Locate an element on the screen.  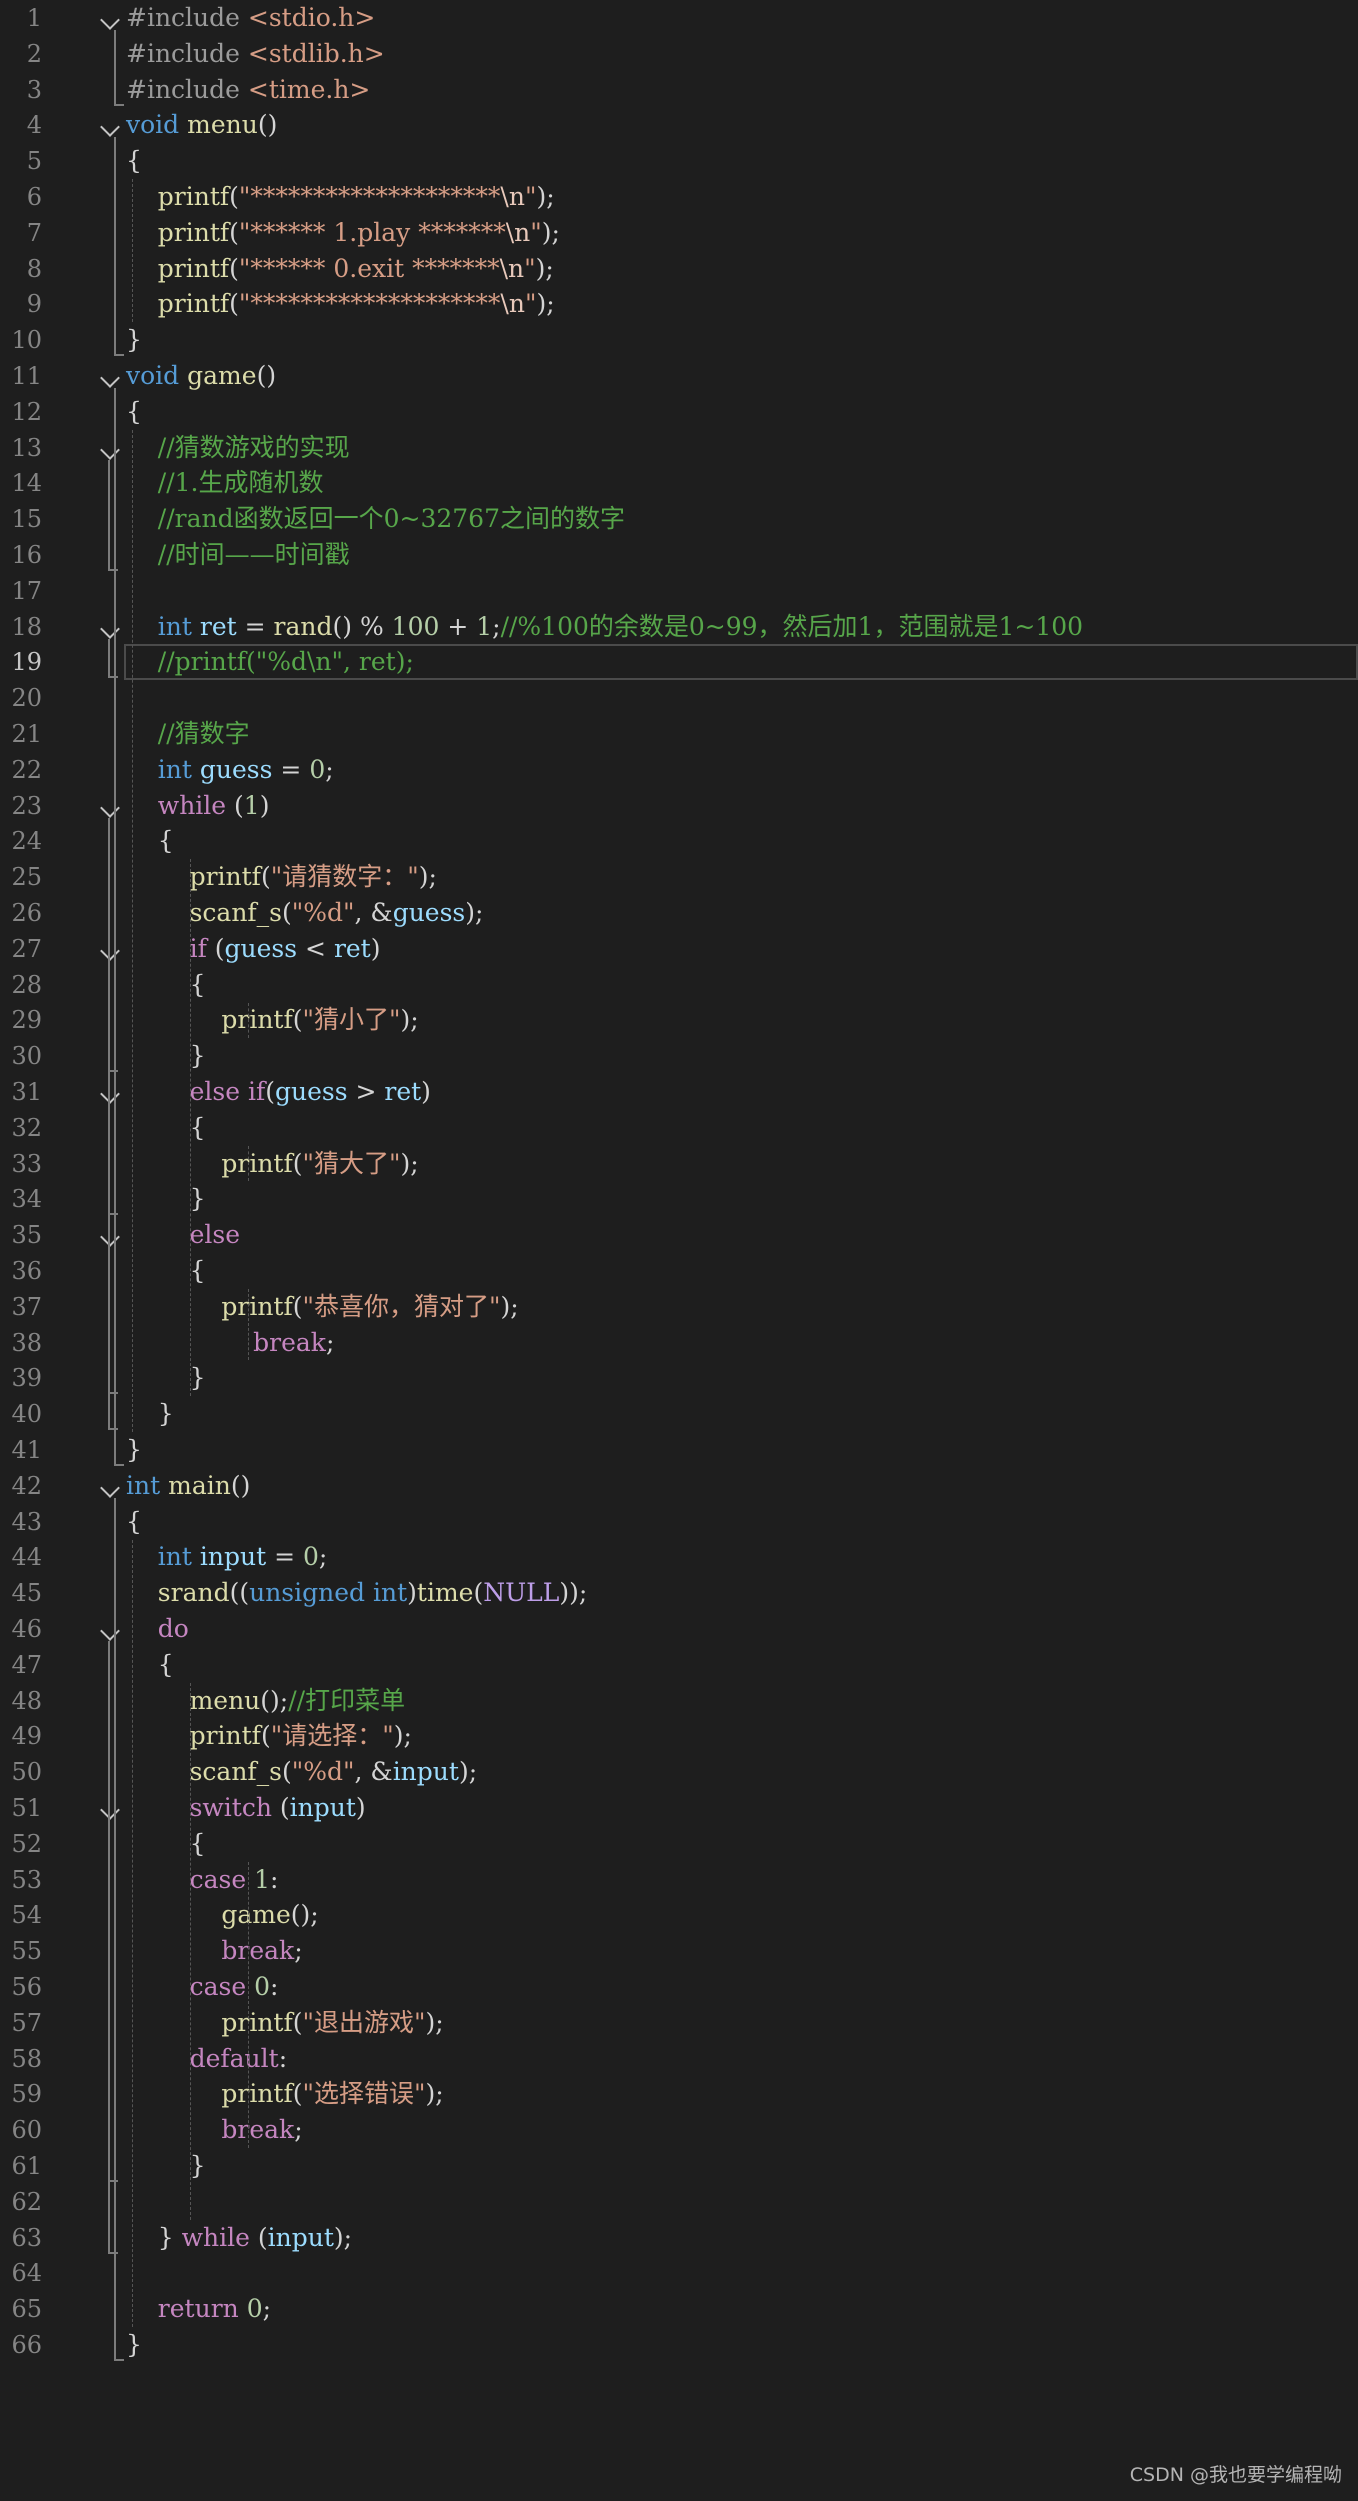
code-line: 23 while (1) is located at coordinates (679, 806).